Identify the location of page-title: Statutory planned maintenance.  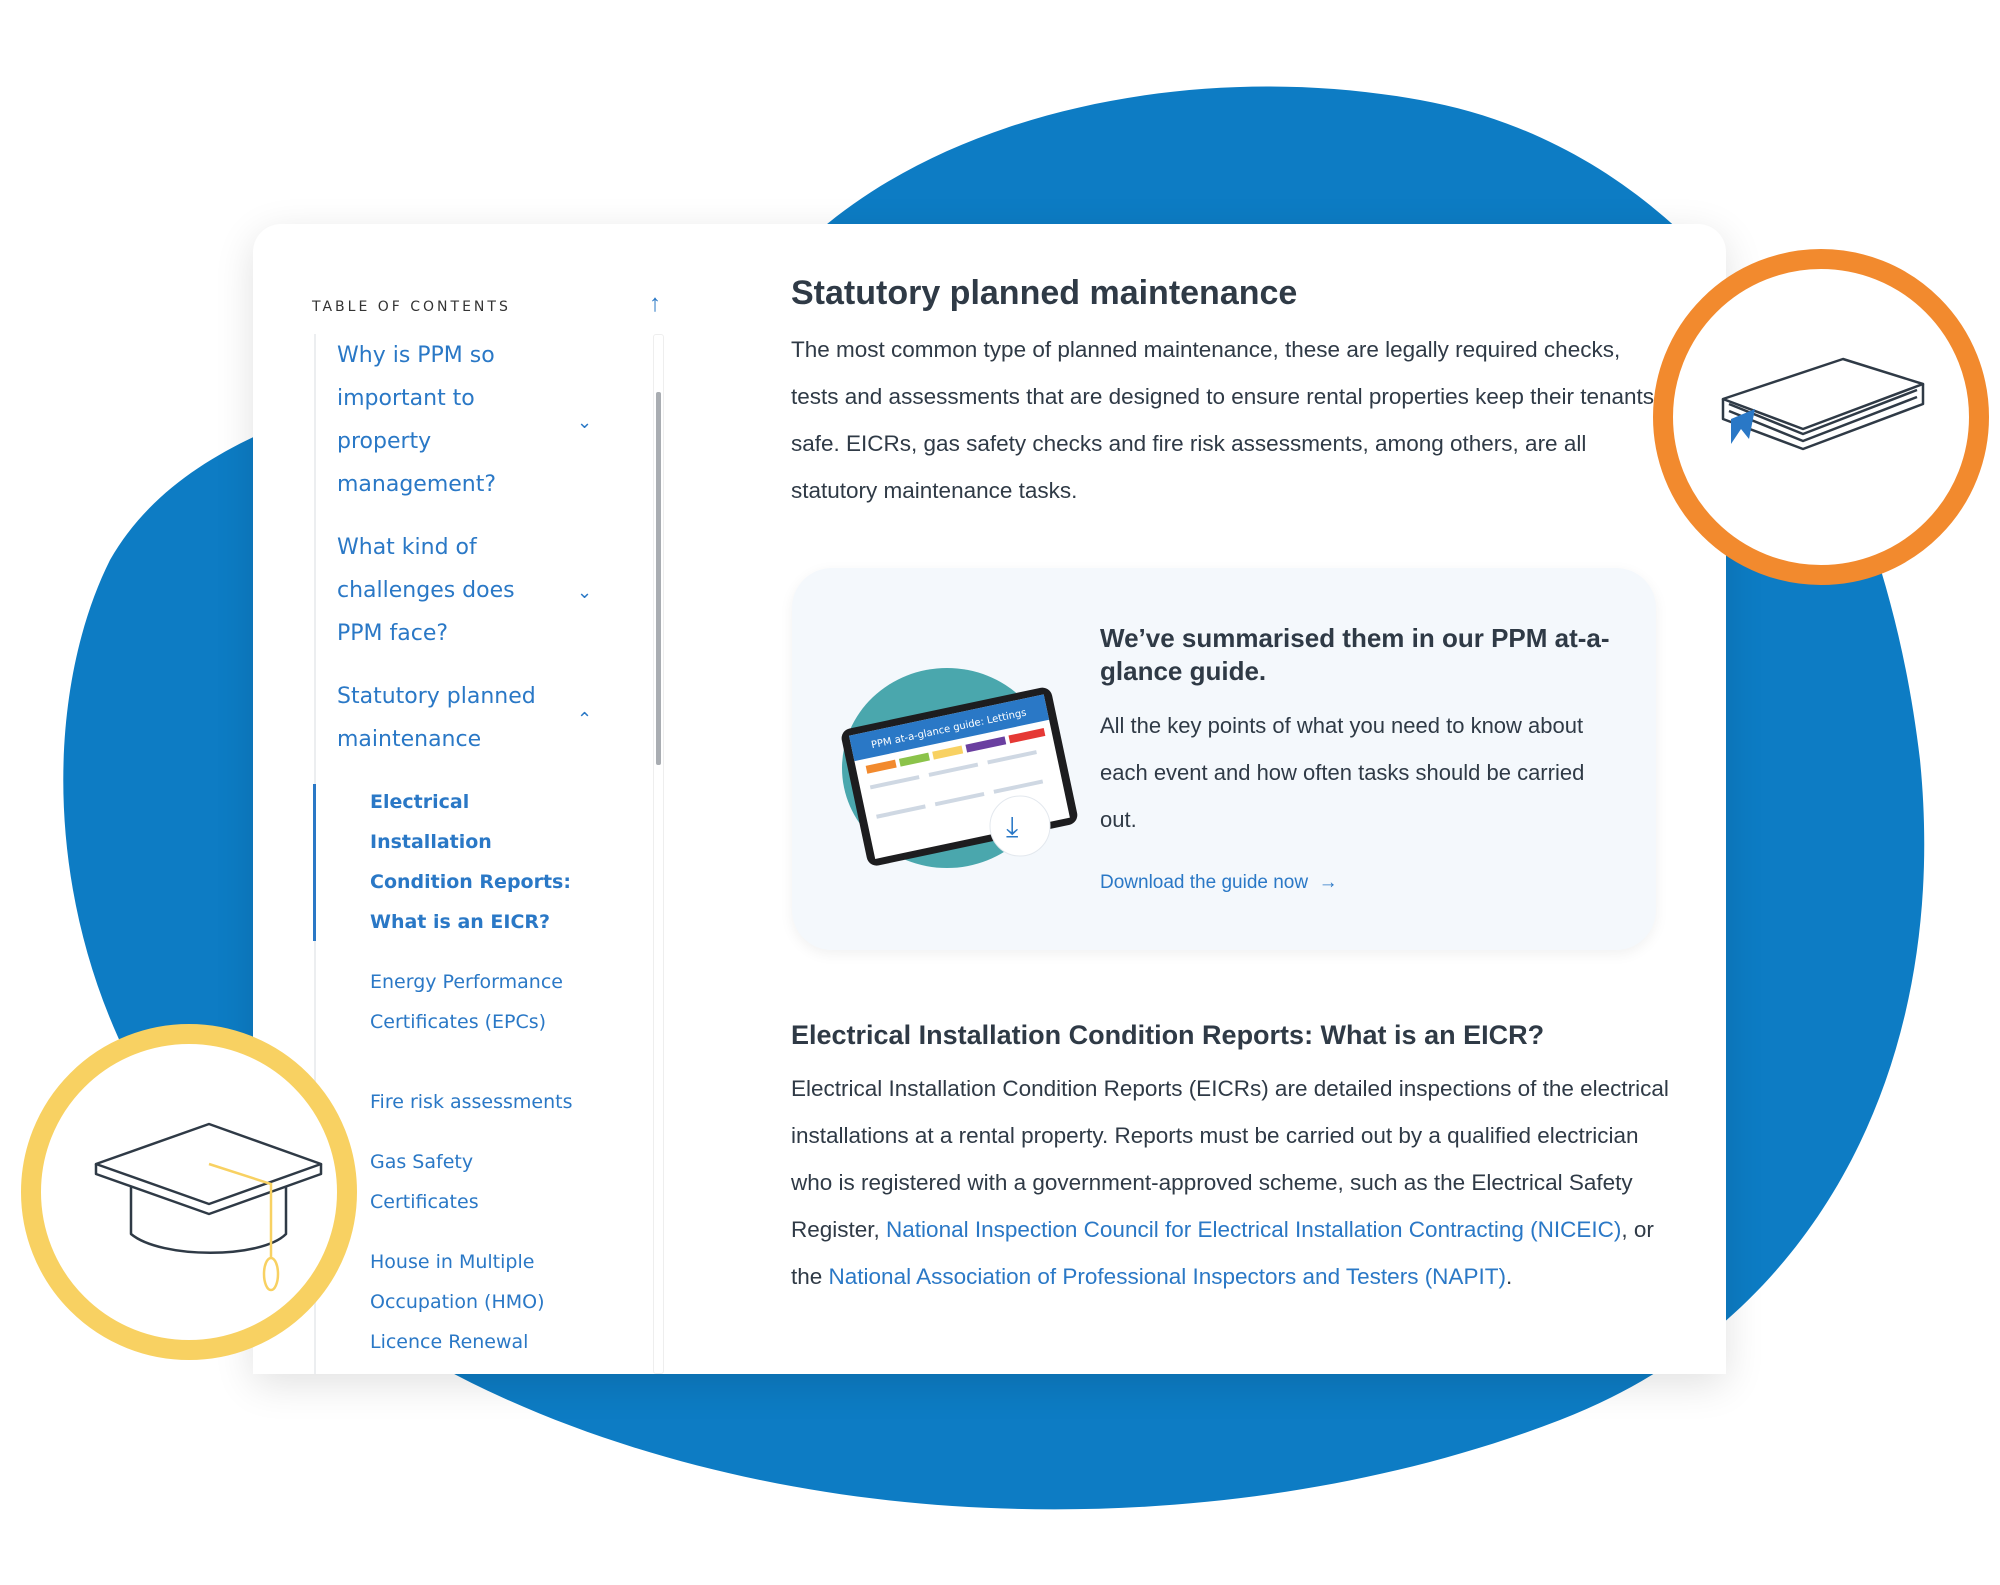
(1044, 293).